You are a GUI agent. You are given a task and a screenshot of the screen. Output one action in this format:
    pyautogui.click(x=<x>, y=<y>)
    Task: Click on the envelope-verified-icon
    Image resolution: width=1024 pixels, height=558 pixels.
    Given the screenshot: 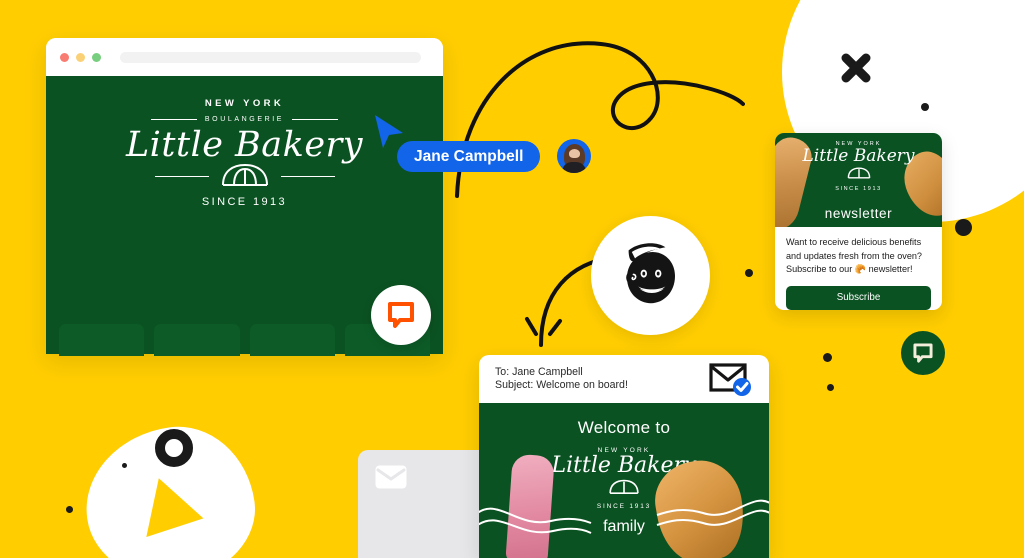 What is the action you would take?
    pyautogui.click(x=730, y=379)
    